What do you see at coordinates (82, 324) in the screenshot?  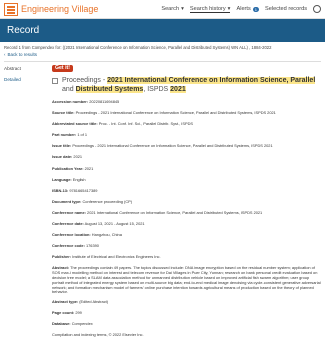 I see `field-value: Compendex` at bounding box center [82, 324].